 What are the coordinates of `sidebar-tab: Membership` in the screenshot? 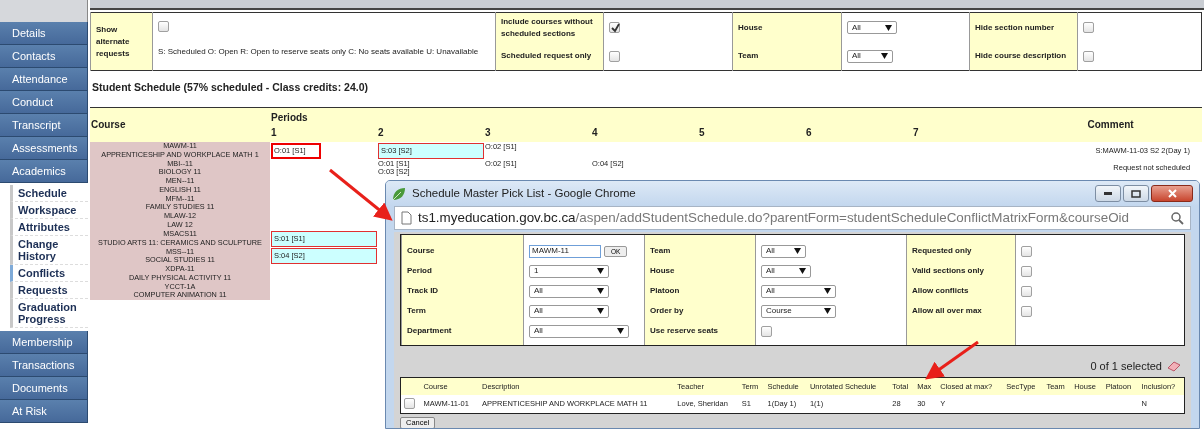 It's located at (44, 342).